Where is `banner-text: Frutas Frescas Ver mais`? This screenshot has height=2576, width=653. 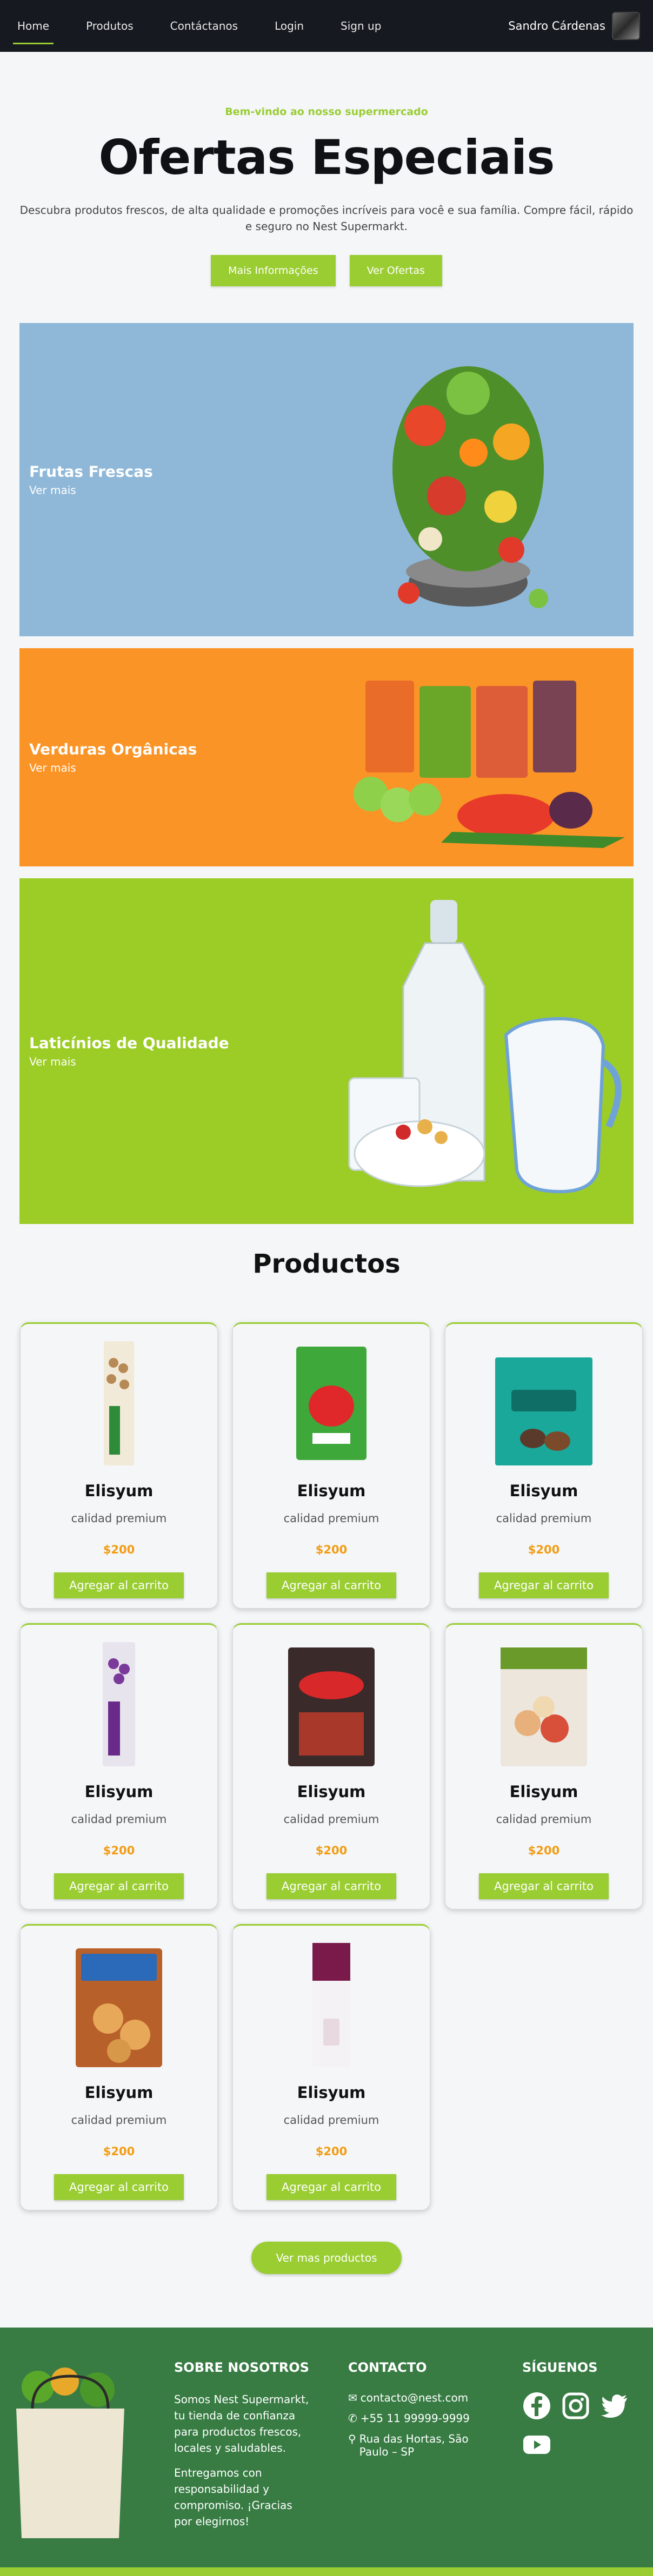
banner-text: Frutas Frescas Ver mais is located at coordinates (91, 480).